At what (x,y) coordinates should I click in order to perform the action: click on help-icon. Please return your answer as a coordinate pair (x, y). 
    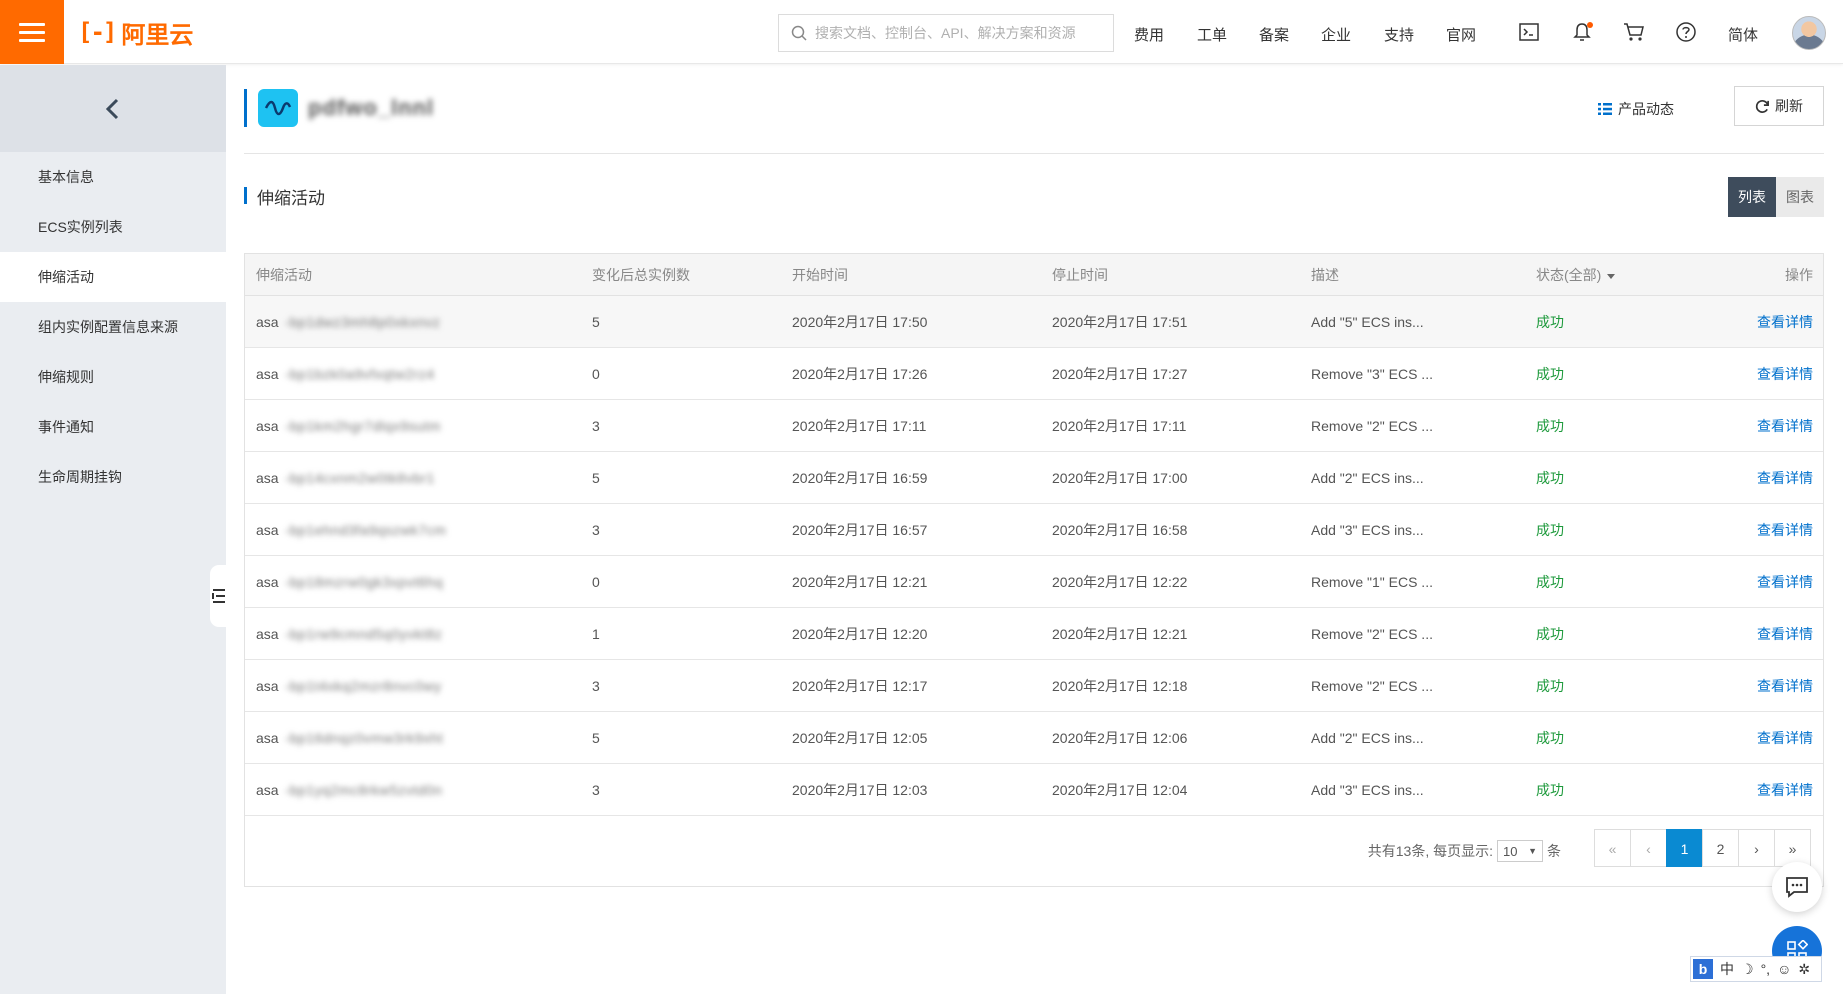
    Looking at the image, I should click on (1686, 32).